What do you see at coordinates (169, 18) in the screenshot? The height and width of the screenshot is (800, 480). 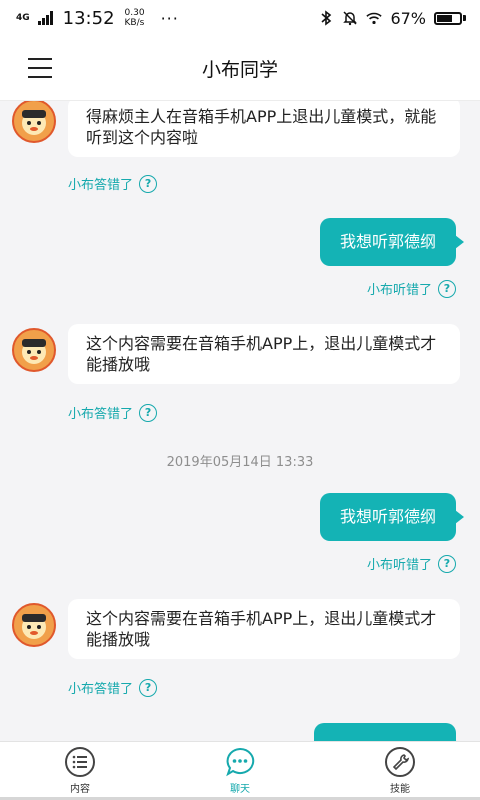 I see `more-notifications-icon: ···` at bounding box center [169, 18].